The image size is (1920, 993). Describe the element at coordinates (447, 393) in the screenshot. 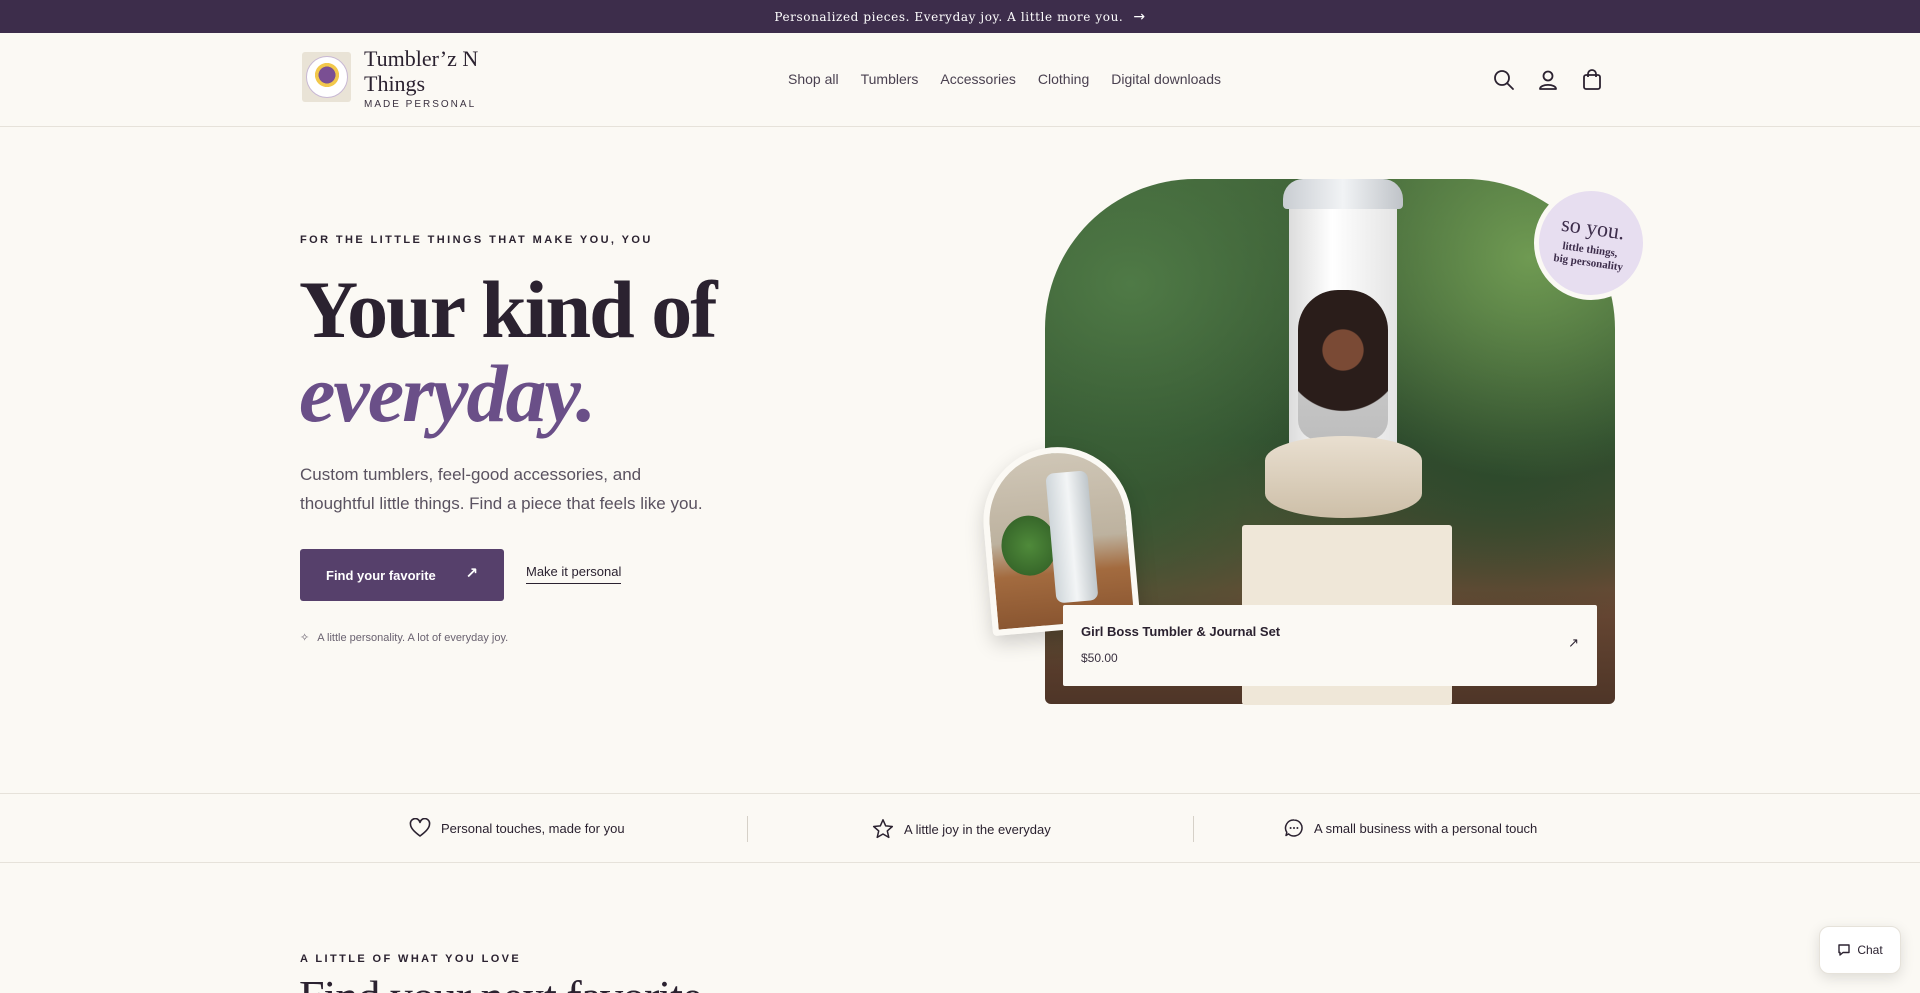

I see `hero-title-line-2: everyday.` at that location.